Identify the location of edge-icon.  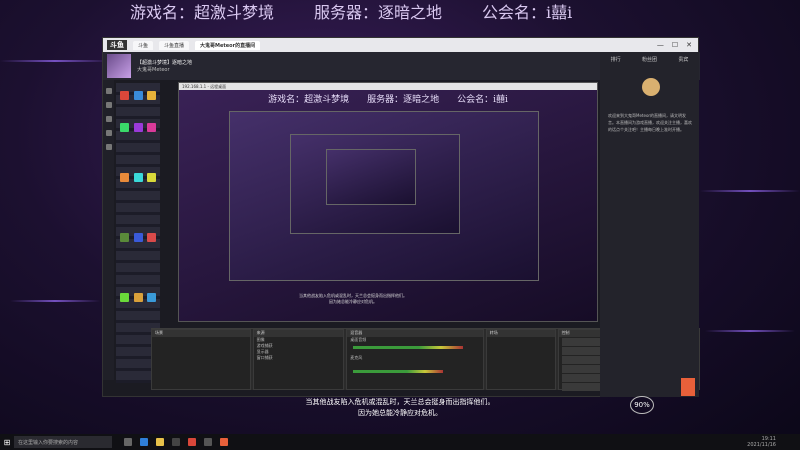
(144, 442).